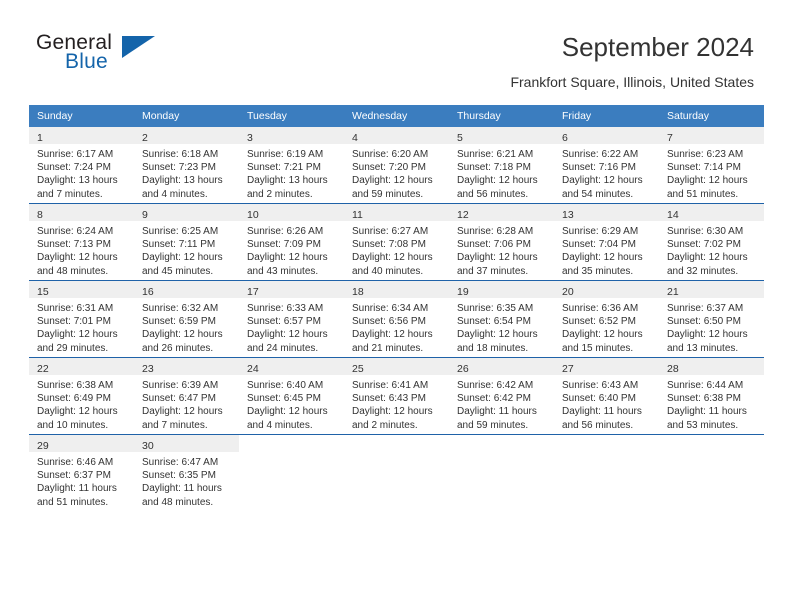 The image size is (792, 612). Describe the element at coordinates (148, 292) in the screenshot. I see `day-number: 16` at that location.